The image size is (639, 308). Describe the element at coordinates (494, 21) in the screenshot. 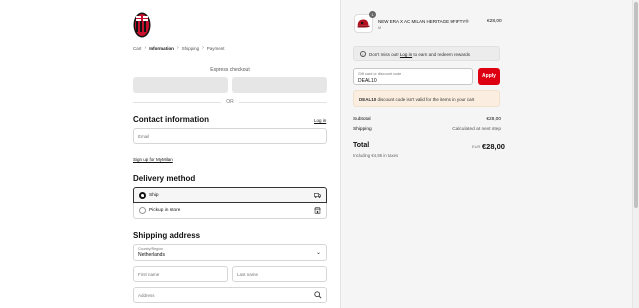

I see `product-price: €28,00` at that location.